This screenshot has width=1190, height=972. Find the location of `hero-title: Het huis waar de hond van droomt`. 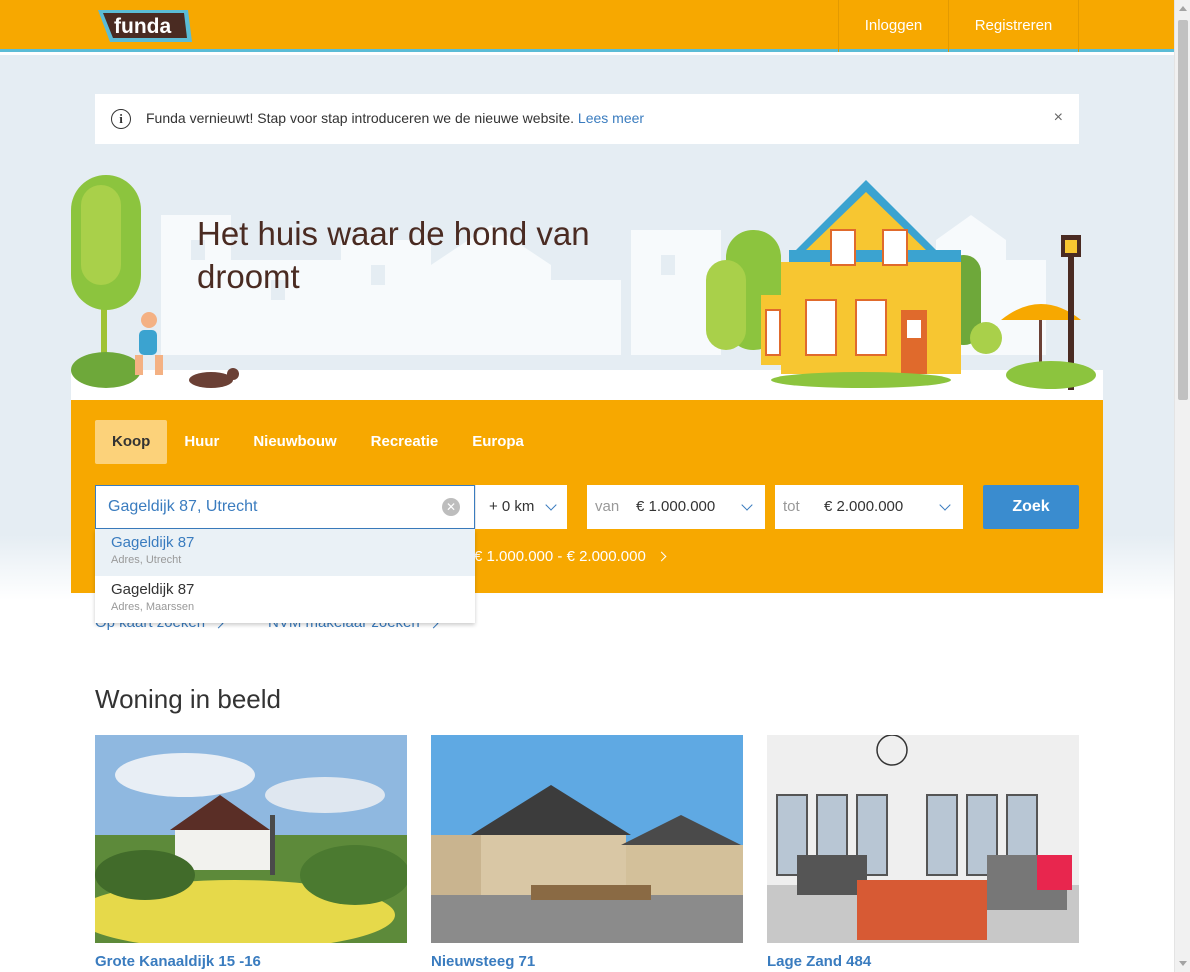

hero-title: Het huis waar de hond van droomt is located at coordinates (393, 255).